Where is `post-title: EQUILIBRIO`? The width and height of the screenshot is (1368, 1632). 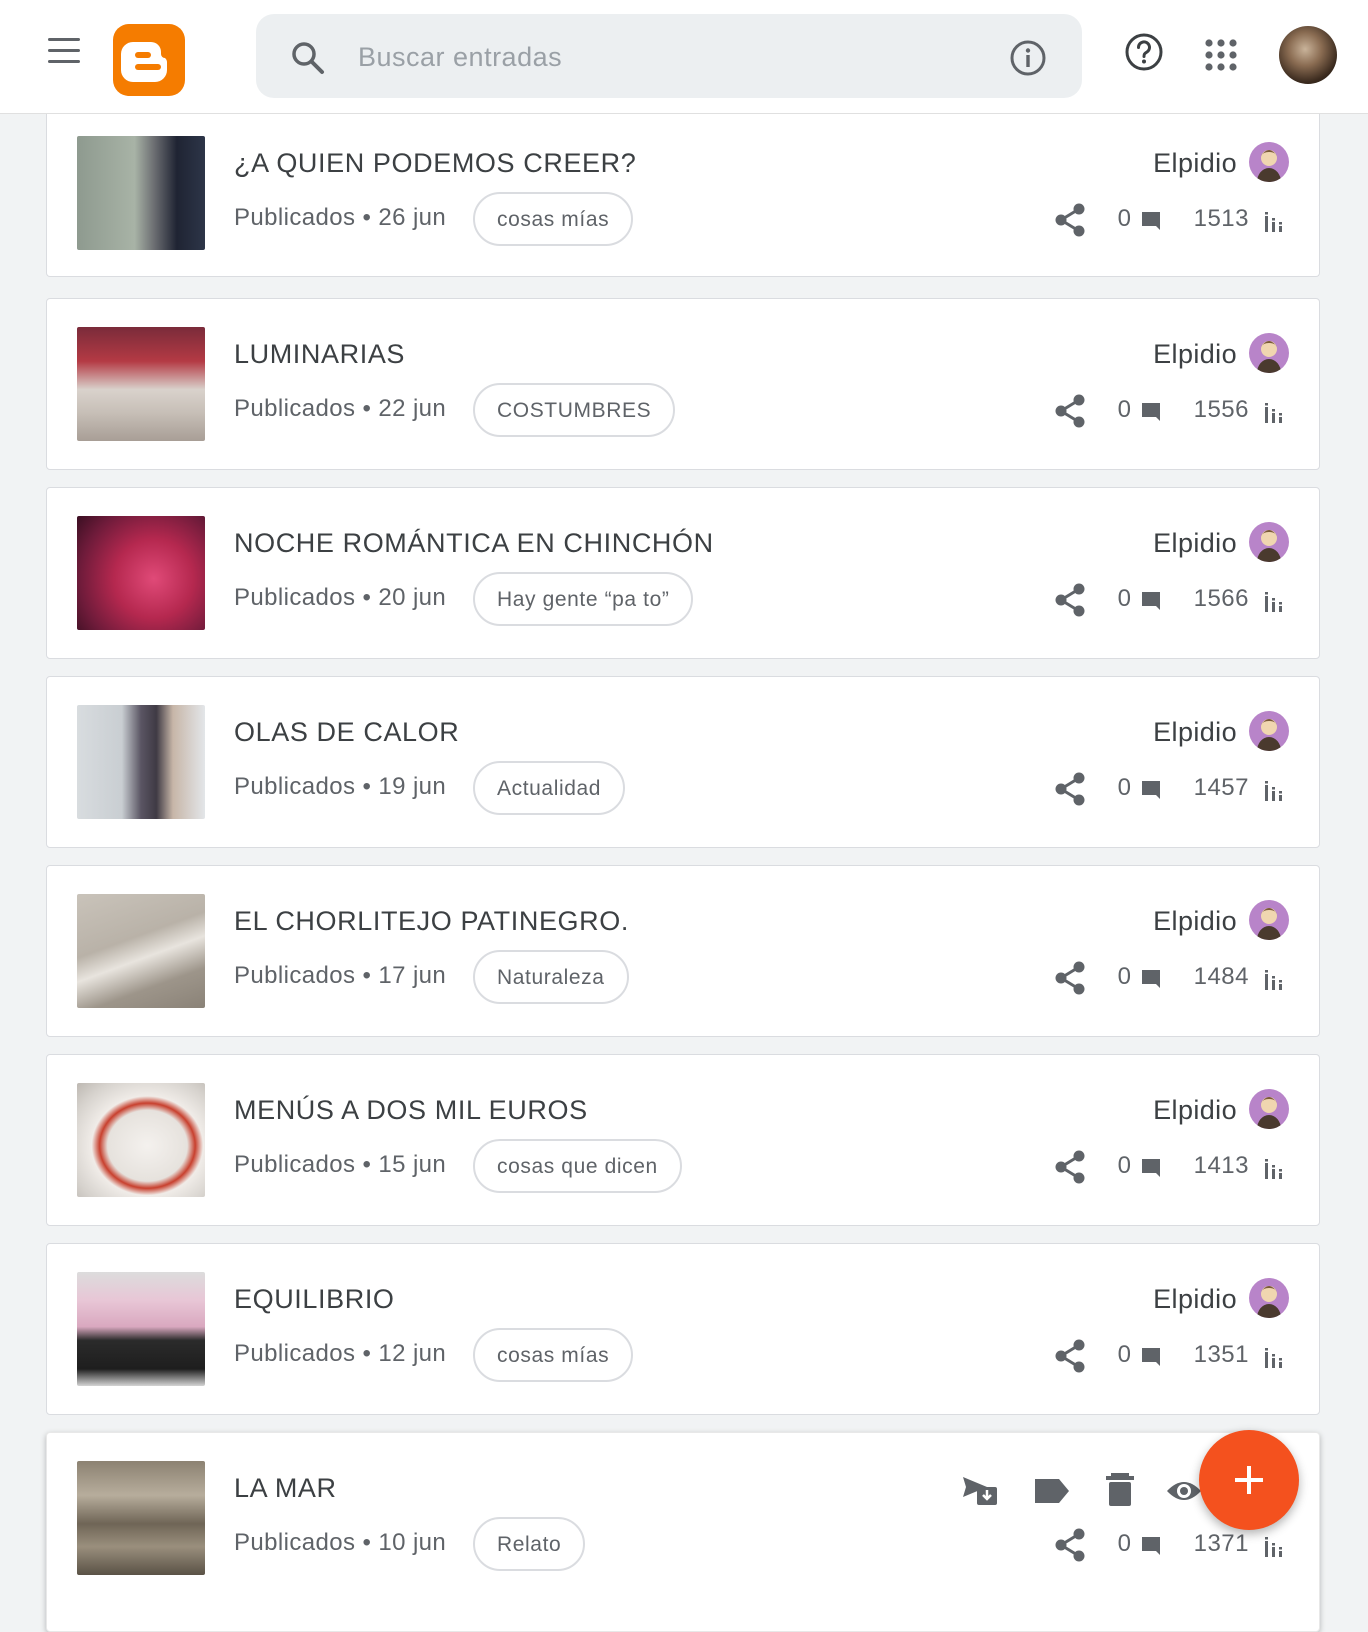
post-title: EQUILIBRIO is located at coordinates (314, 1299).